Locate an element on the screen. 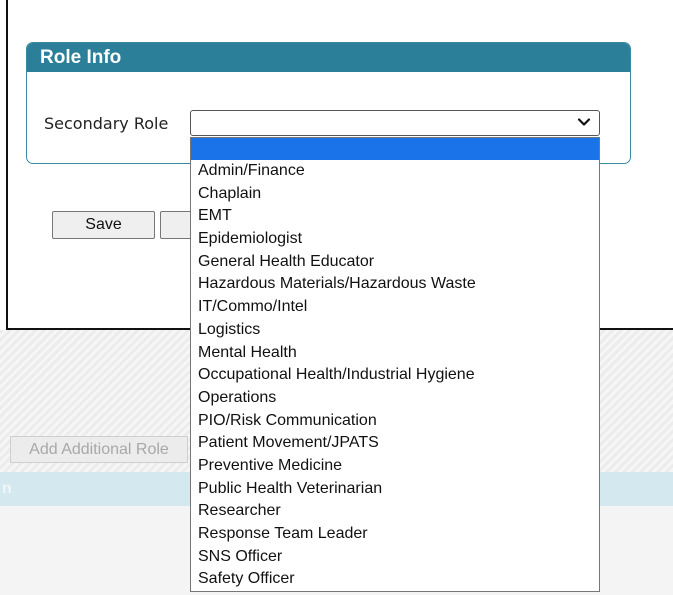 This screenshot has width=673, height=595. save-button: Save is located at coordinates (103, 225).